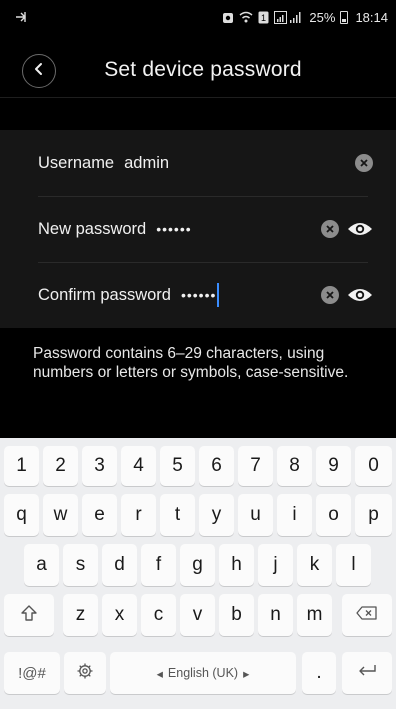 Image resolution: width=396 pixels, height=709 pixels. I want to click on space-left-arrow: ◂, so click(159, 673).